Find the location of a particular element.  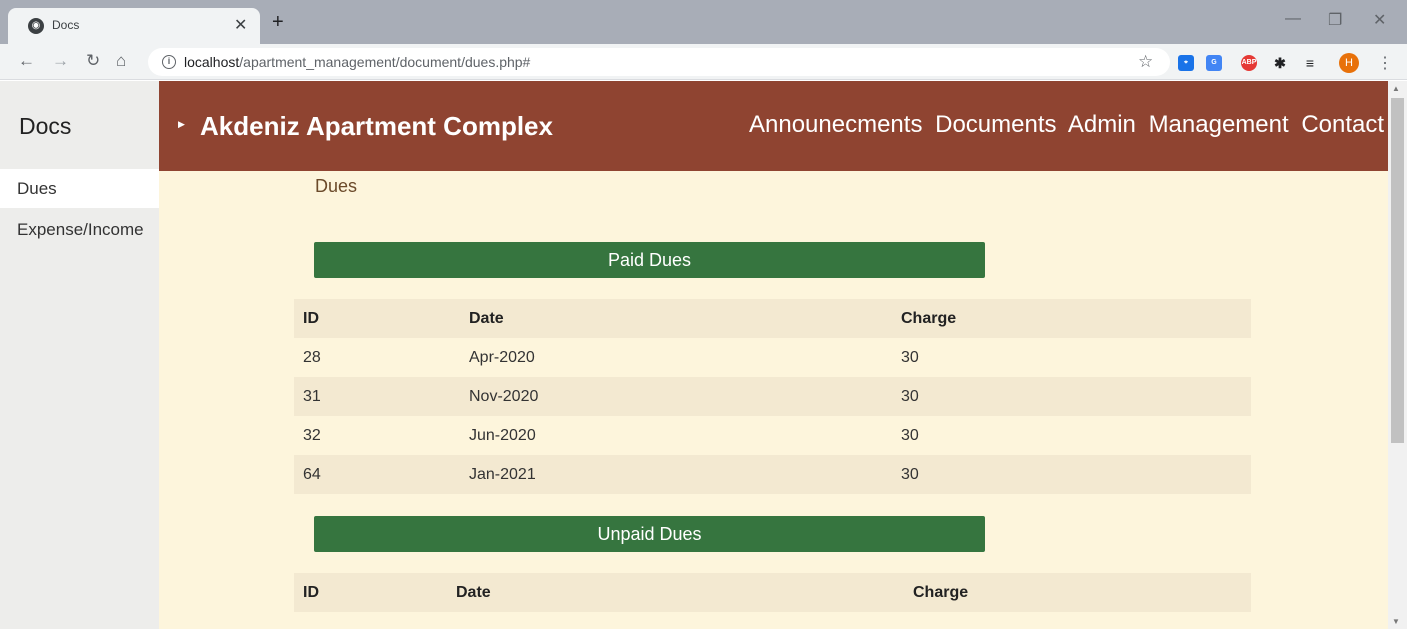

adblock-icon: ABP is located at coordinates (1249, 63).